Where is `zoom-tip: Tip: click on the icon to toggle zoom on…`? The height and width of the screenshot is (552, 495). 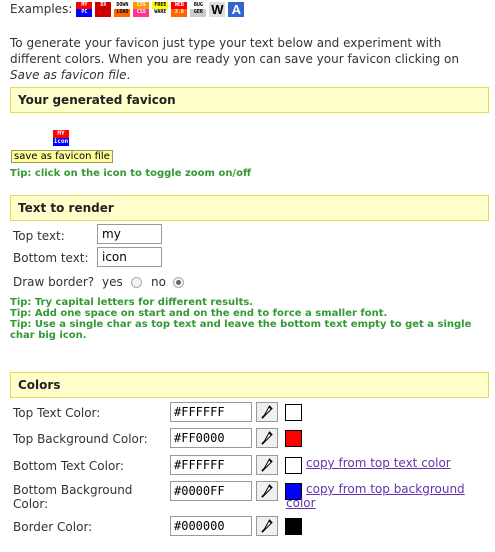 zoom-tip: Tip: click on the icon to toggle zoom on… is located at coordinates (131, 173).